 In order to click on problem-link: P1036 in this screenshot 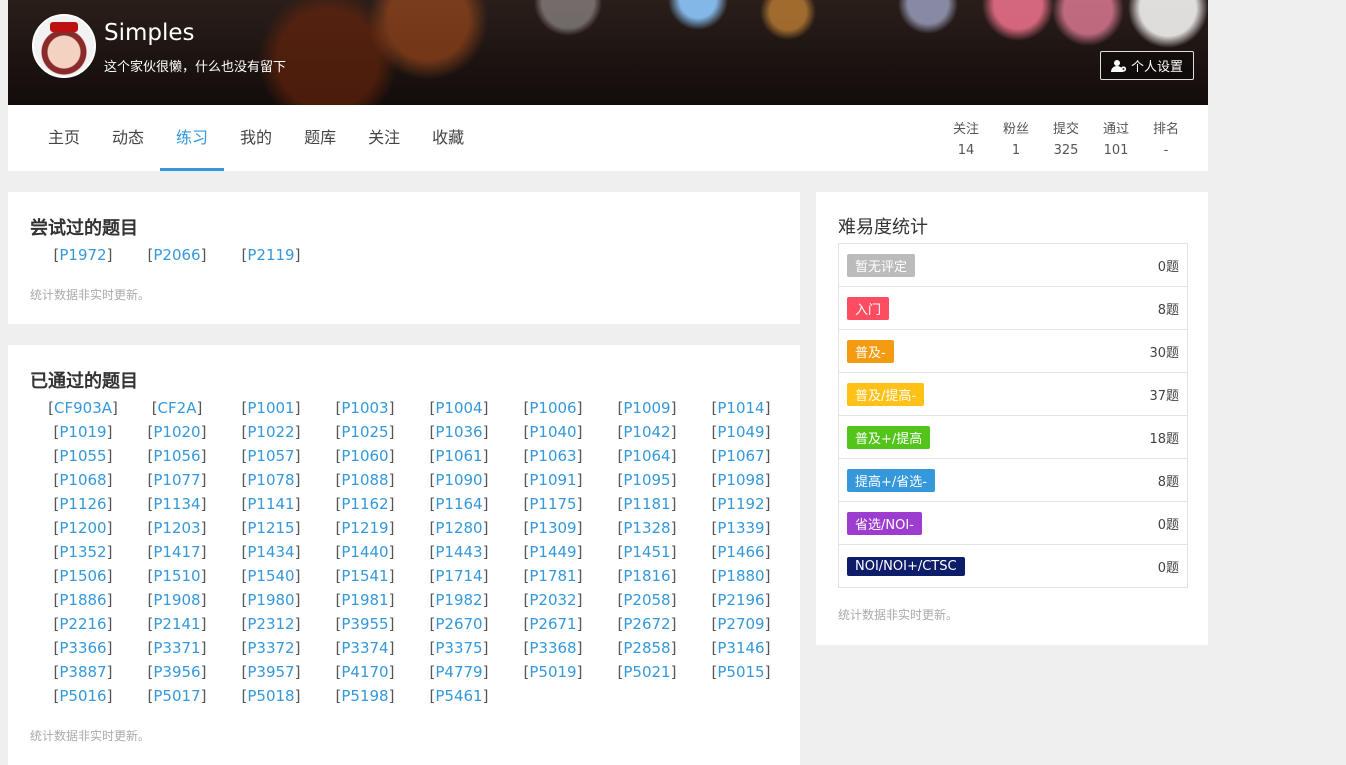, I will do `click(458, 432)`.